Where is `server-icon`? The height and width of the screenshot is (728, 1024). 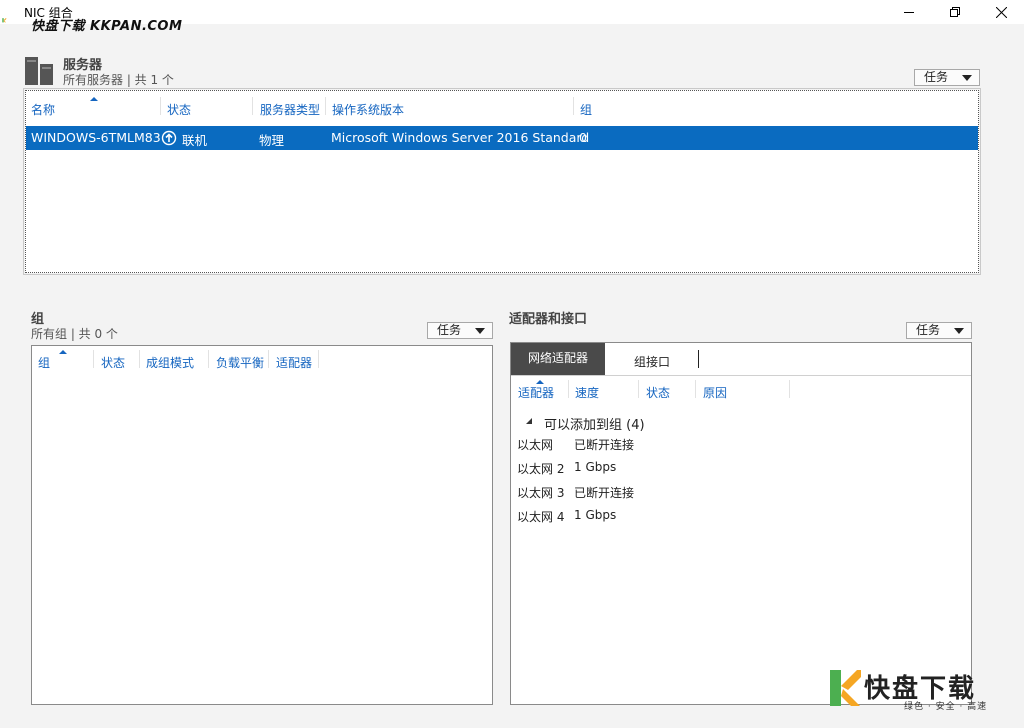 server-icon is located at coordinates (39, 71).